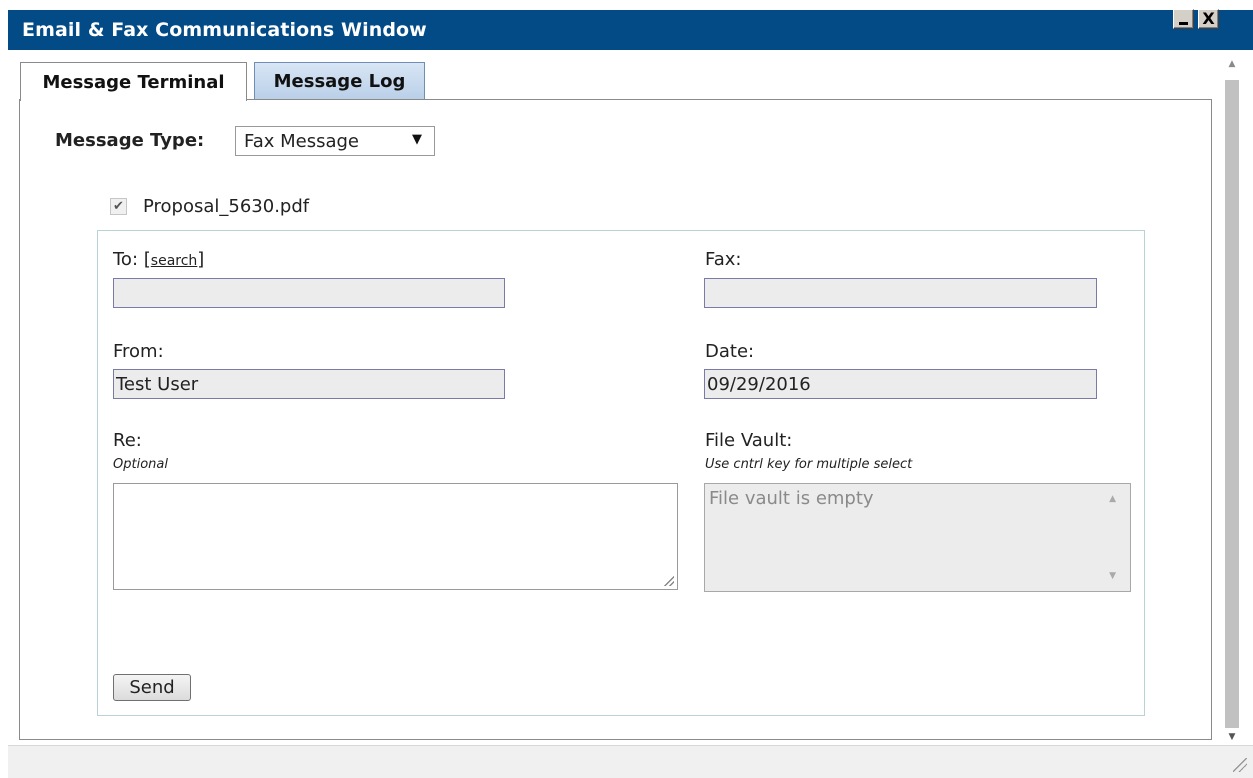 The height and width of the screenshot is (778, 1253). Describe the element at coordinates (140, 464) in the screenshot. I see `re-hint: Optional` at that location.